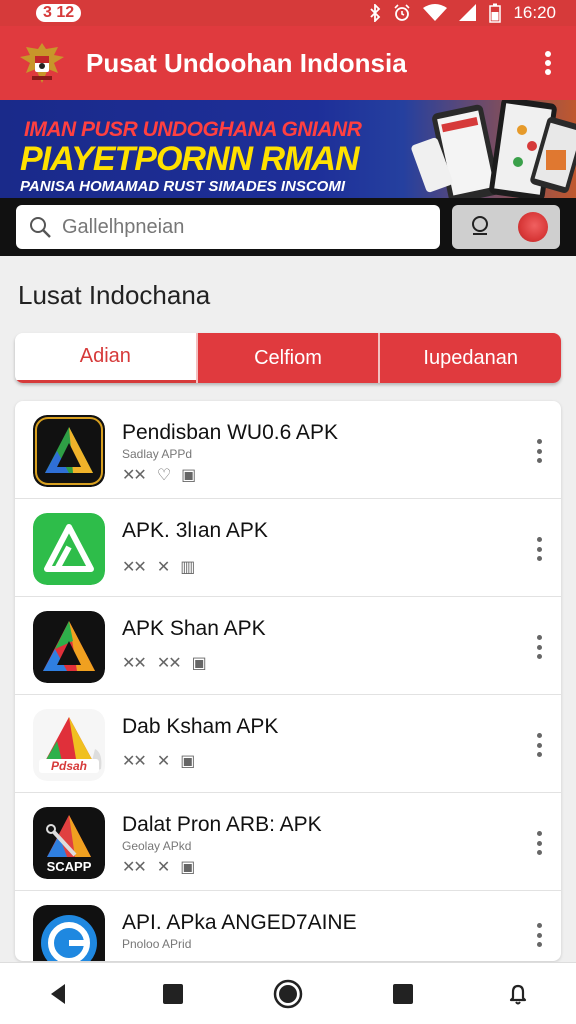 Image resolution: width=576 pixels, height=1024 pixels. What do you see at coordinates (435, 12) in the screenshot?
I see `wifi-icon` at bounding box center [435, 12].